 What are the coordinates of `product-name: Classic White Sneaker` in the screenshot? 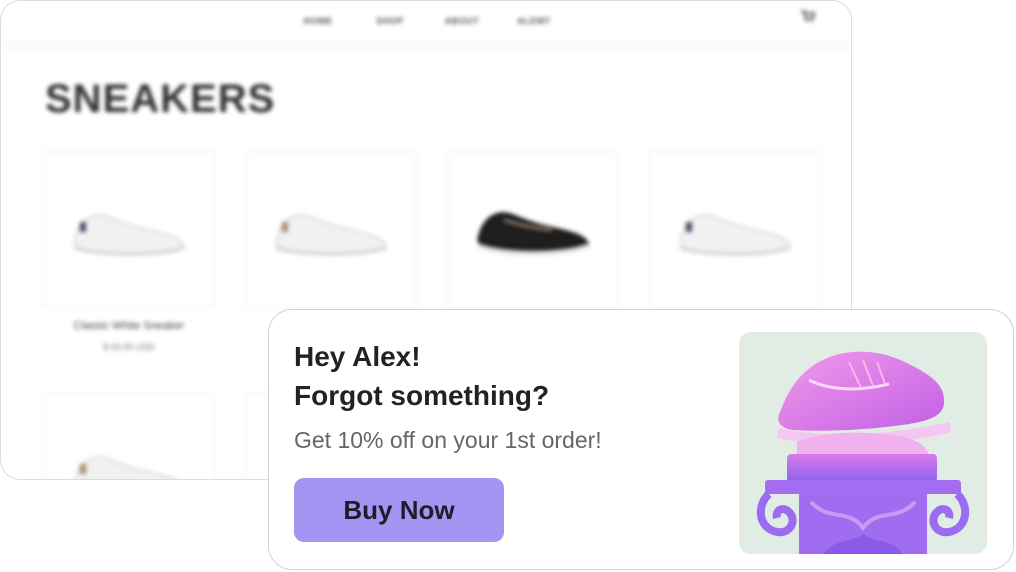 It's located at (129, 326).